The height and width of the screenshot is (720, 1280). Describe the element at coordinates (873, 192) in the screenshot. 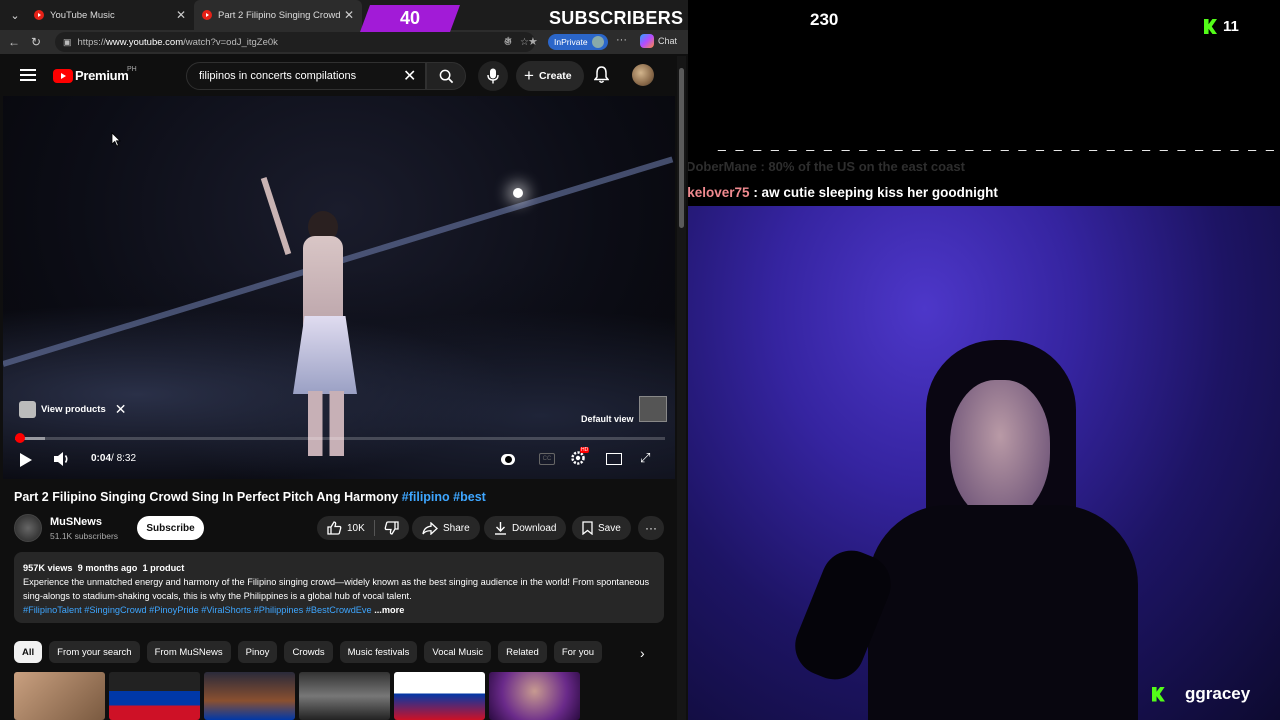

I see `chat-text: : aw cutie sleeping kiss her goodnight` at that location.